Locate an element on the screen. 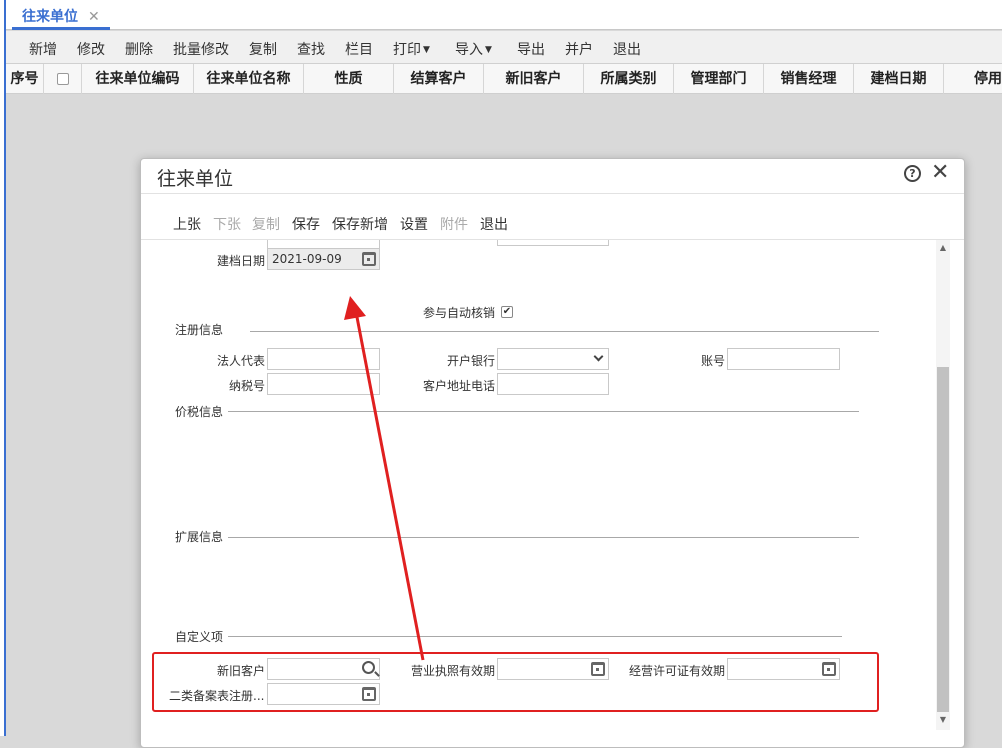 Image resolution: width=1002 pixels, height=748 pixels. print-label: 打印 is located at coordinates (407, 50).